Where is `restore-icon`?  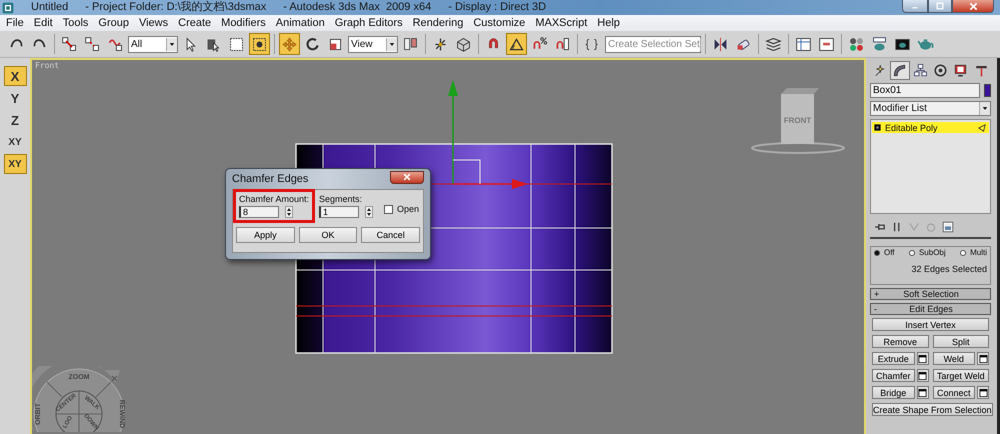 restore-icon is located at coordinates (940, 6).